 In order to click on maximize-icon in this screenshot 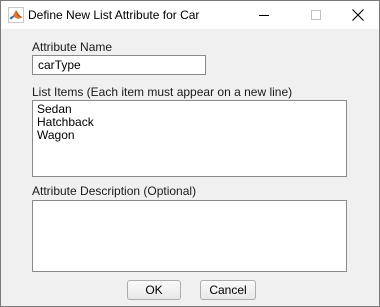, I will do `click(316, 15)`.